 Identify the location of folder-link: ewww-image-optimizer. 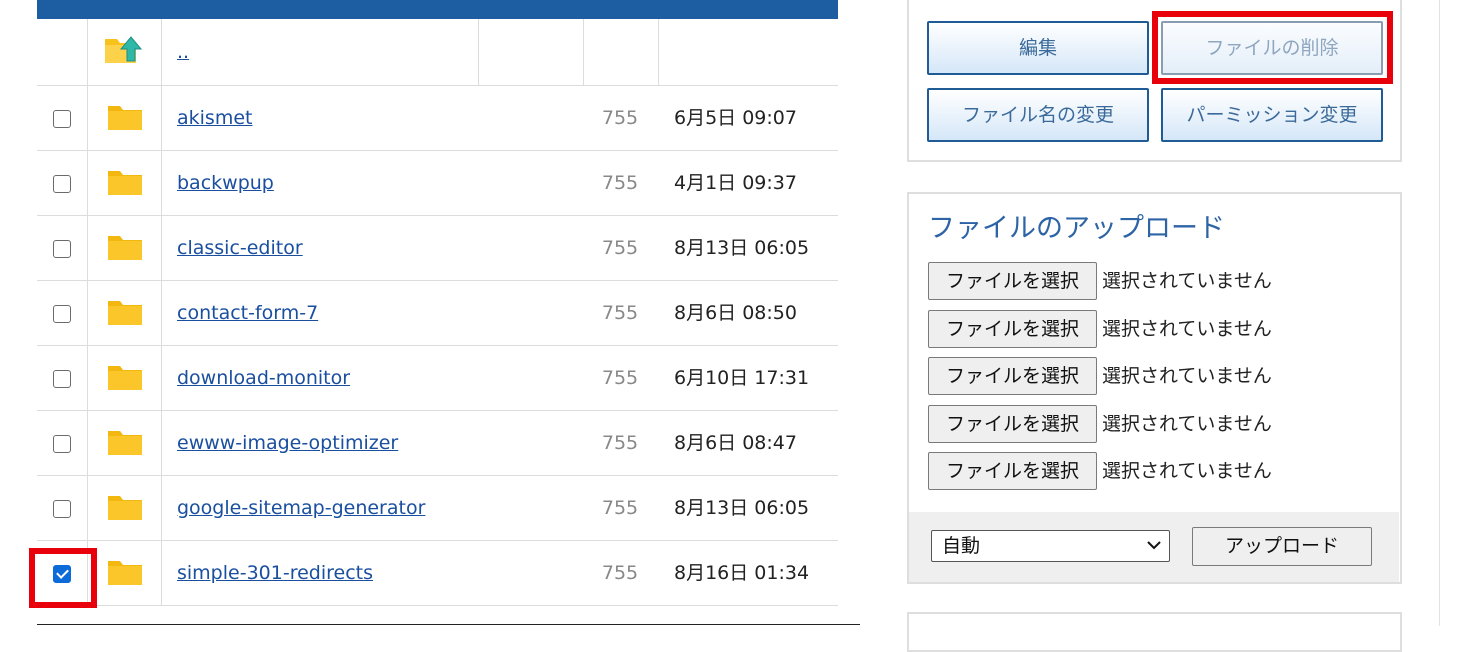
(287, 443).